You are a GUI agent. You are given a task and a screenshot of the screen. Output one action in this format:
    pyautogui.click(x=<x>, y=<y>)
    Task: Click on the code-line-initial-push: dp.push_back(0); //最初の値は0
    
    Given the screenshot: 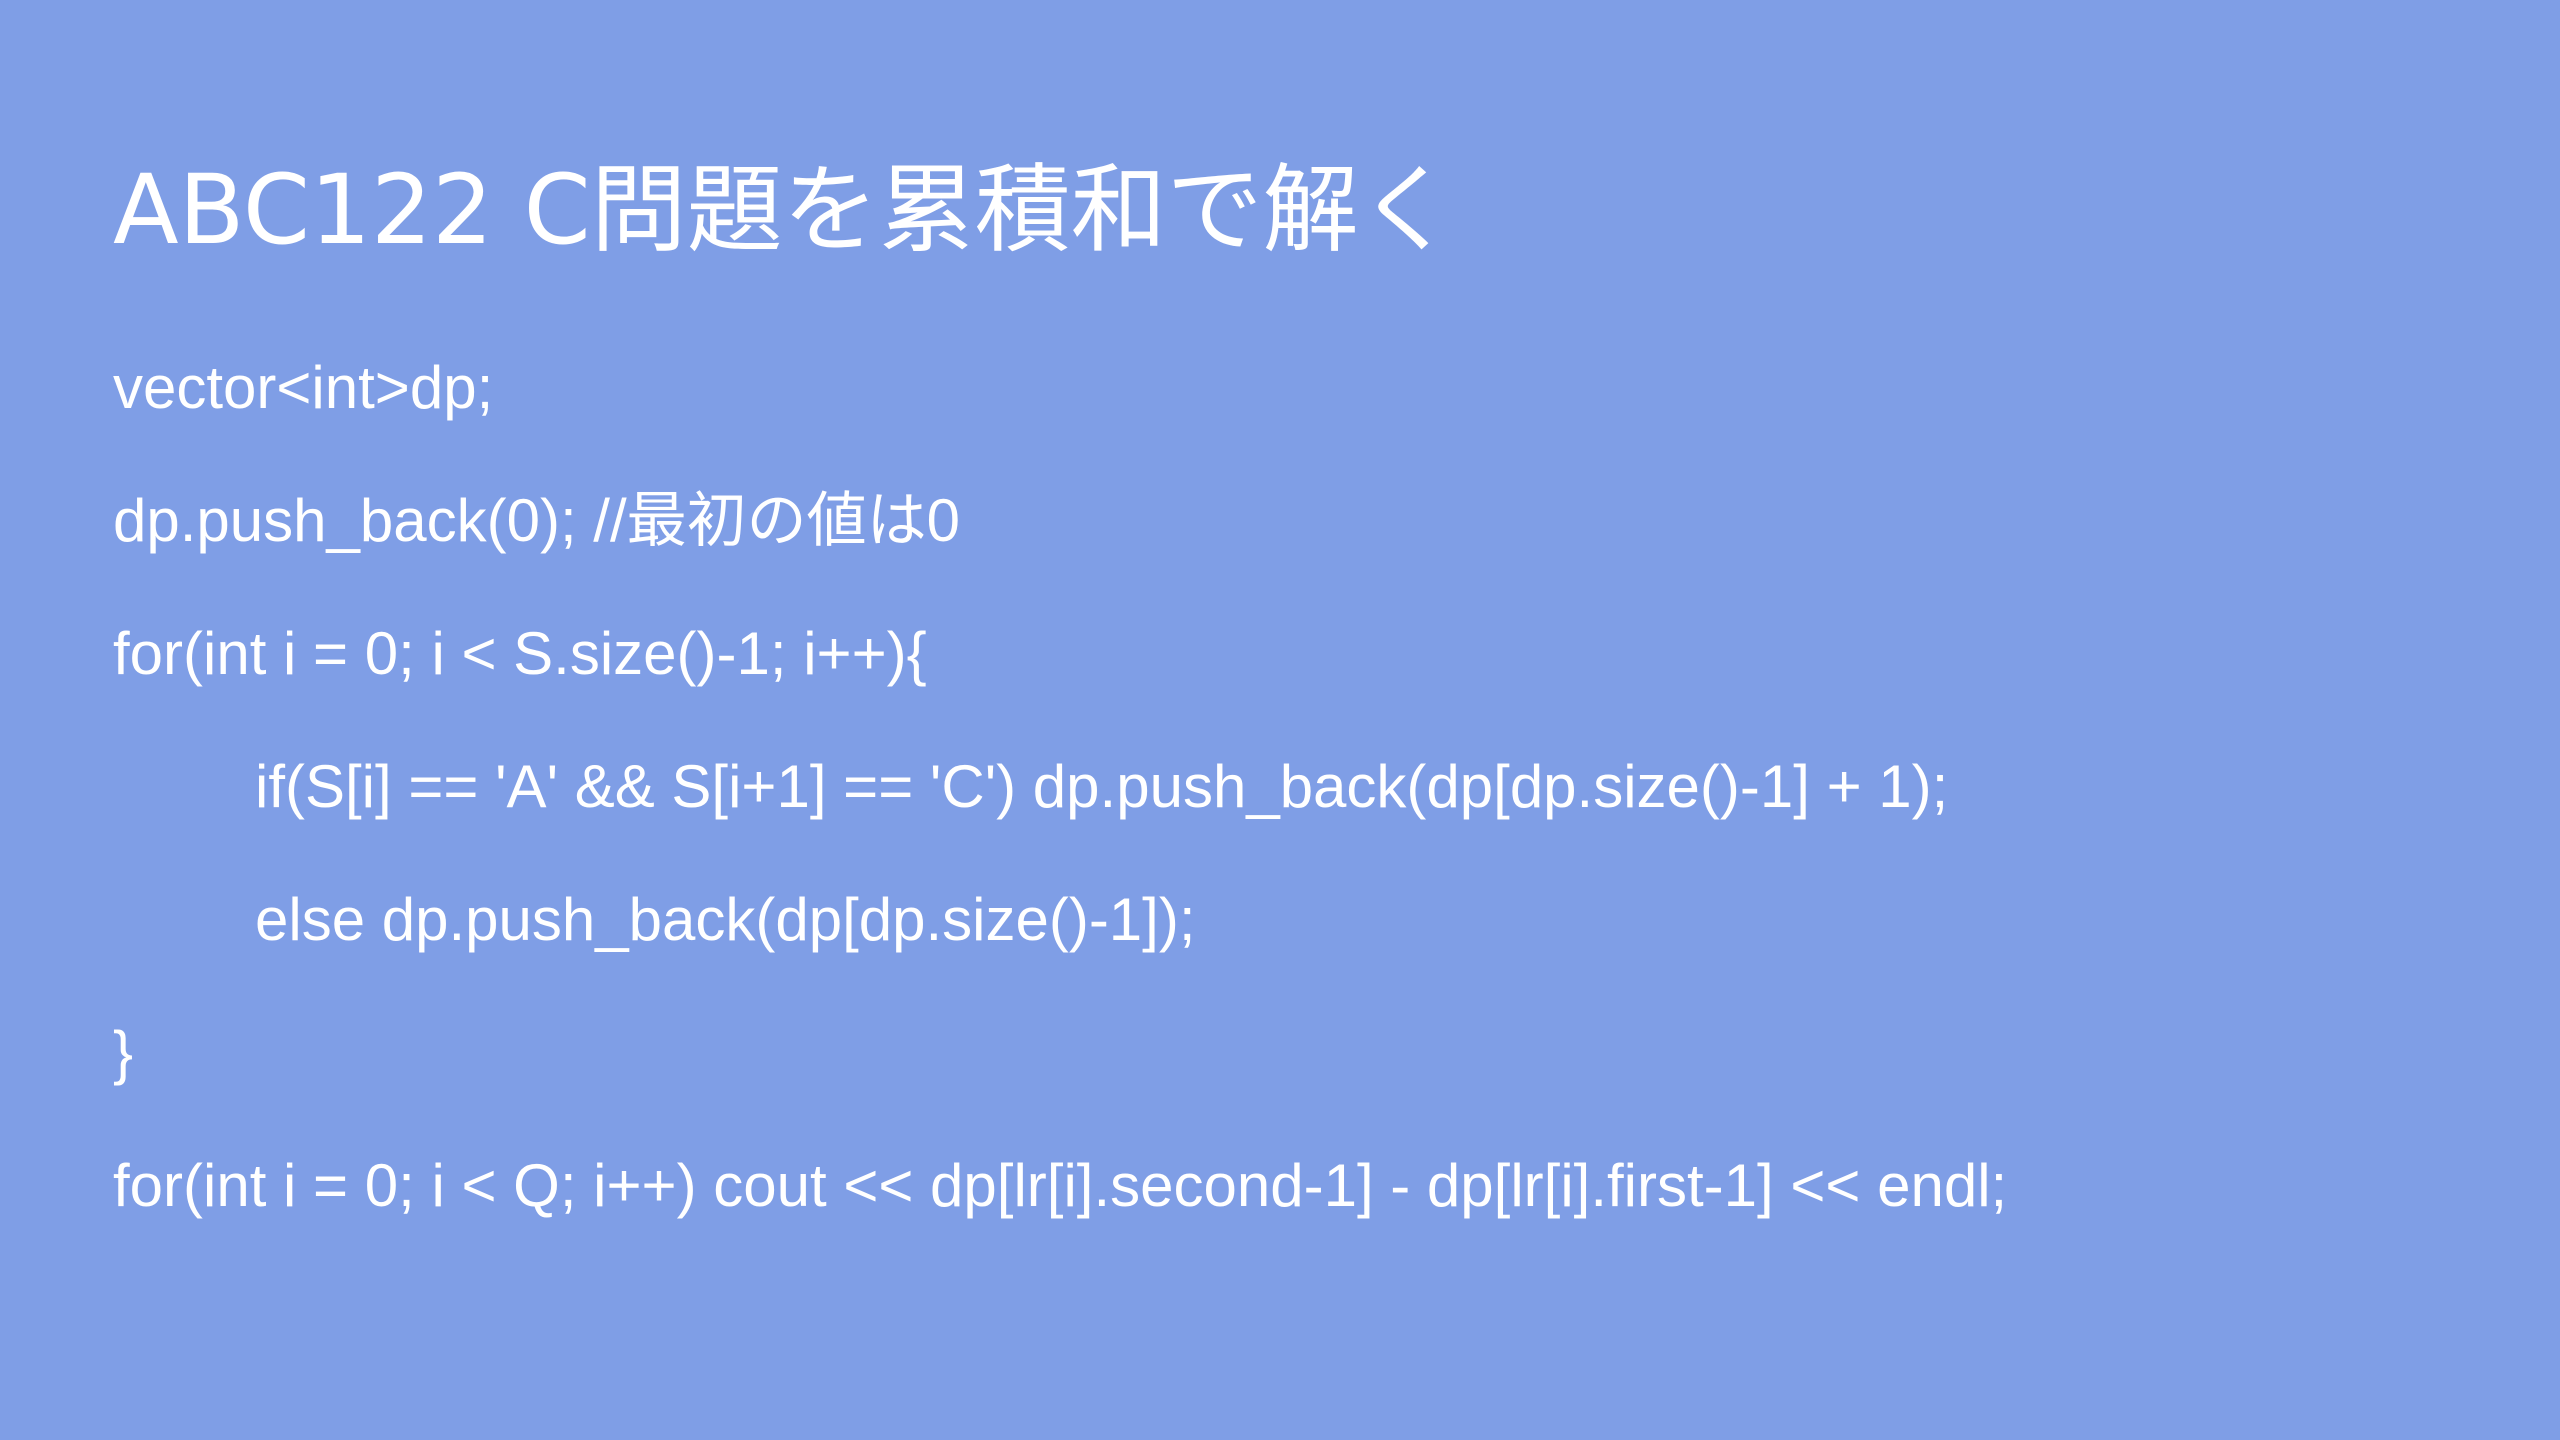 What is the action you would take?
    pyautogui.click(x=537, y=520)
    